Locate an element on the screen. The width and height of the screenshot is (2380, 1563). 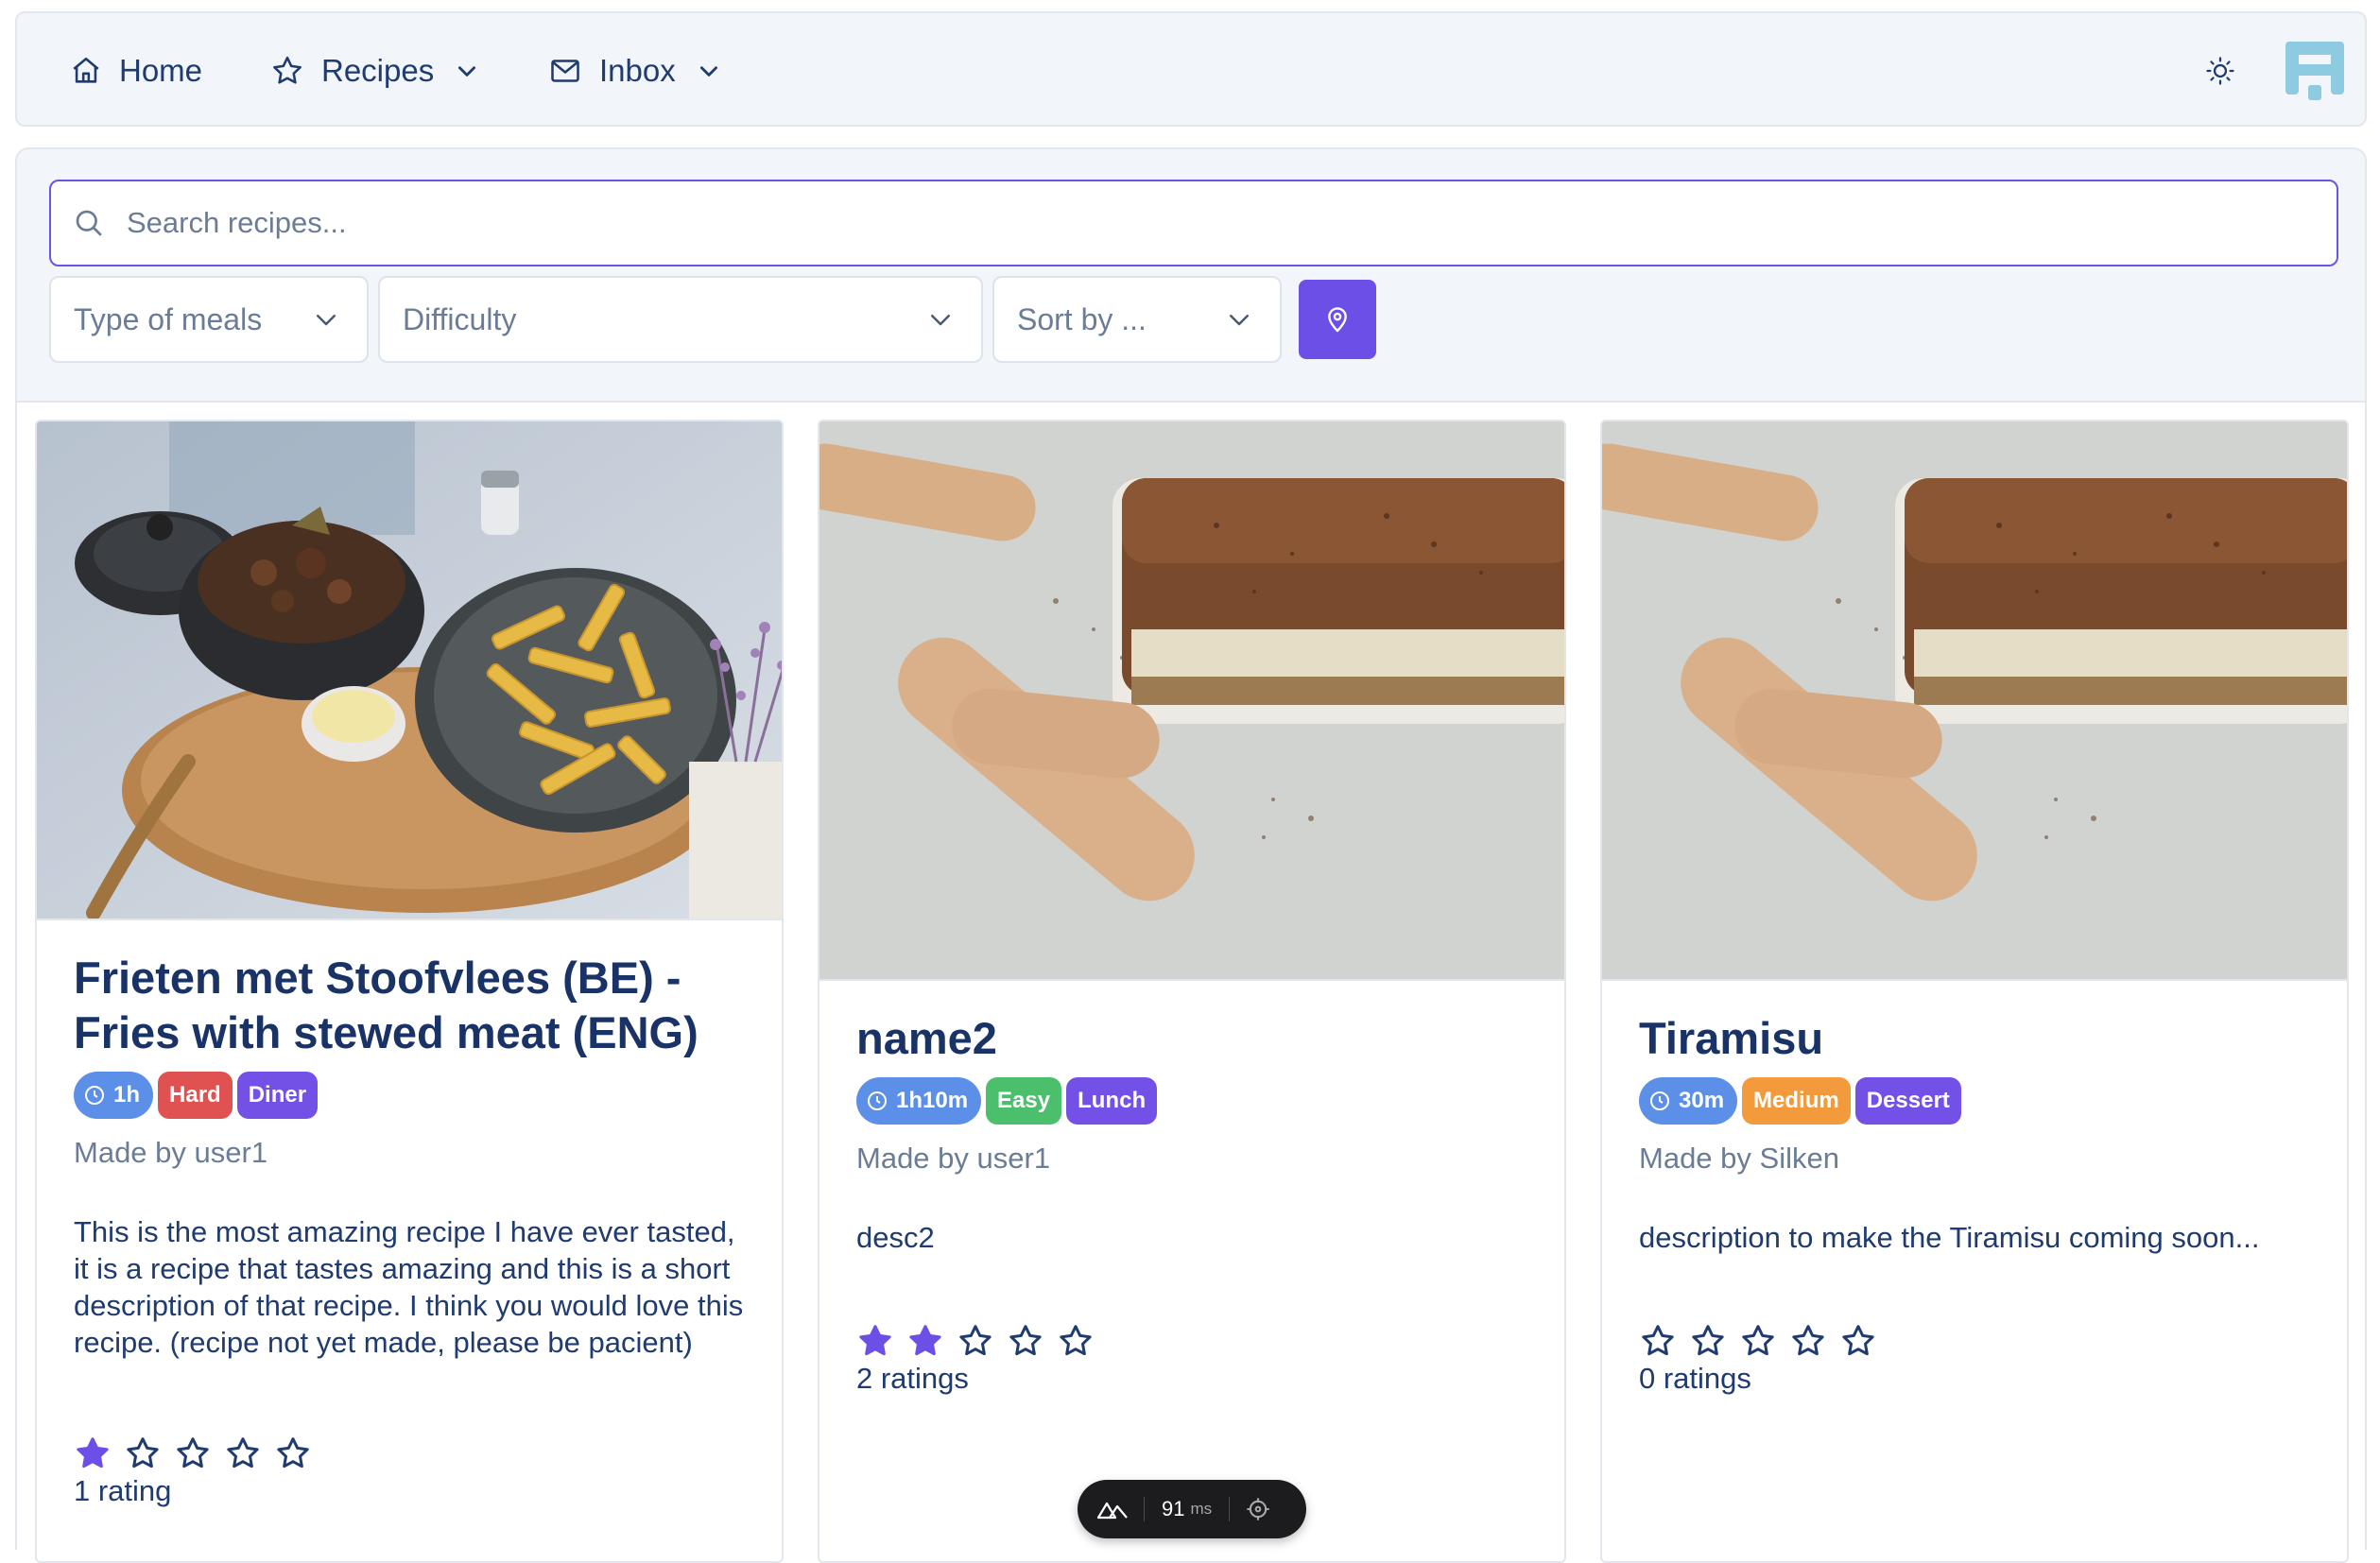
meal-type-badge: Dessert is located at coordinates (1908, 1101).